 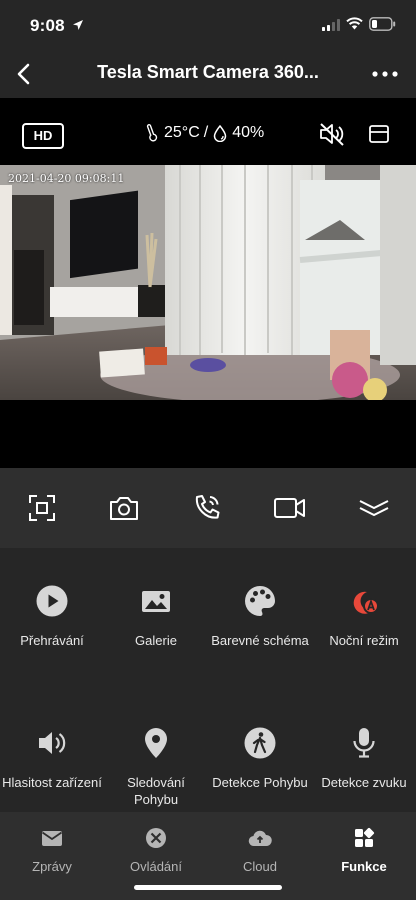 I want to click on double-chevron-down-icon, so click(x=374, y=508).